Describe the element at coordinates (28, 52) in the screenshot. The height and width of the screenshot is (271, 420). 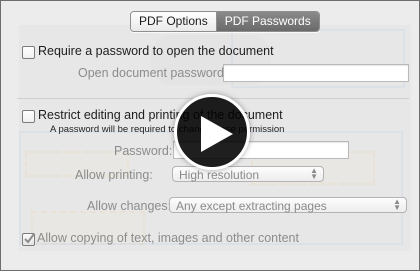
I see `require-open-password-checkbox` at that location.